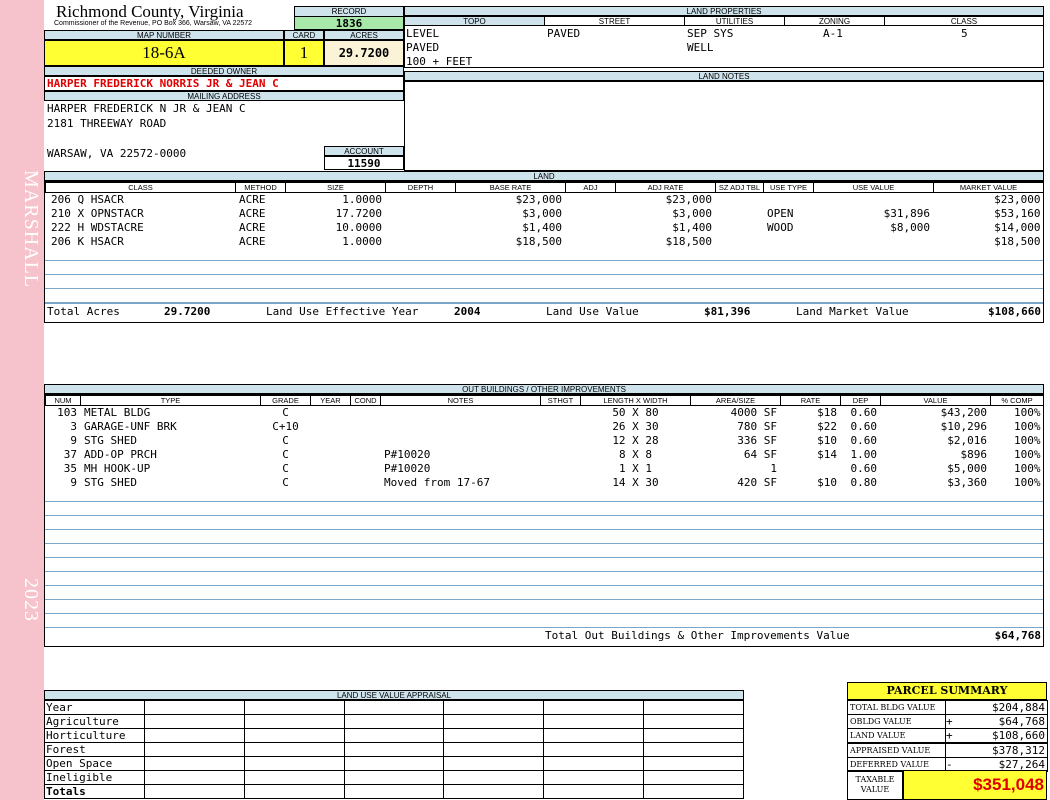 This screenshot has height=800, width=1050. I want to click on parcel-summary-label: TOTAL BLDG VALUE, so click(896, 707).